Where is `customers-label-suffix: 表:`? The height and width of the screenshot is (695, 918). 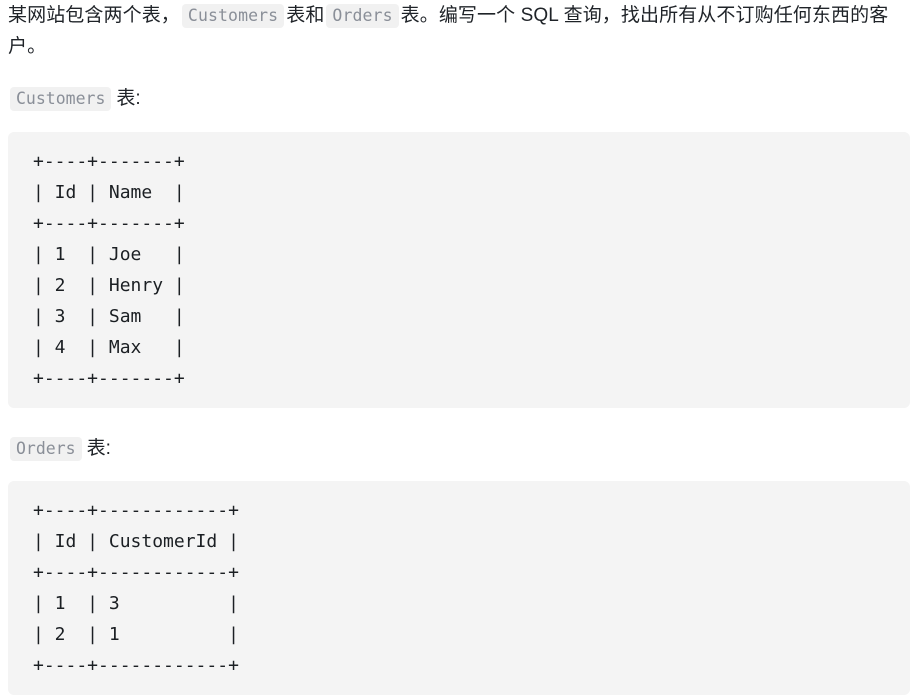 customers-label-suffix: 表: is located at coordinates (128, 98).